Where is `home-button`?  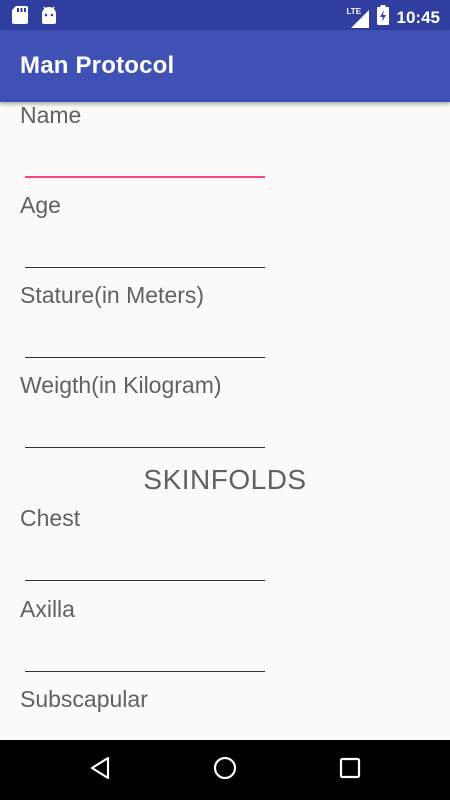 home-button is located at coordinates (225, 770).